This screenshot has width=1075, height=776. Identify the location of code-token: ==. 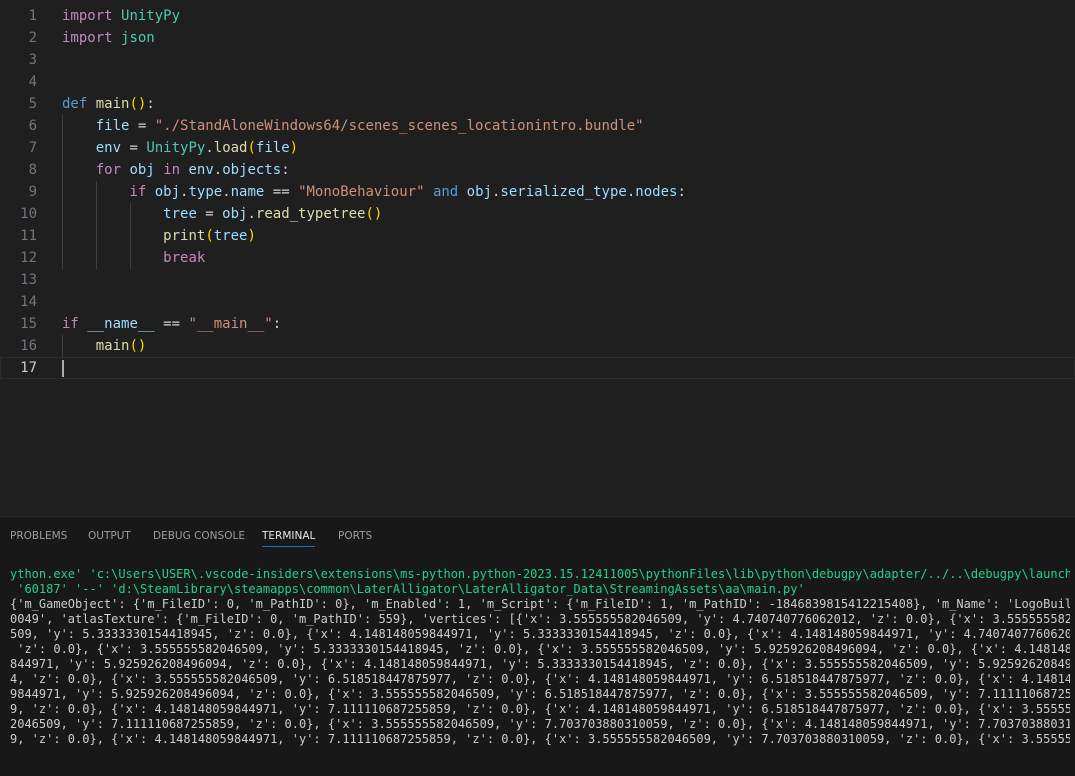
(171, 324).